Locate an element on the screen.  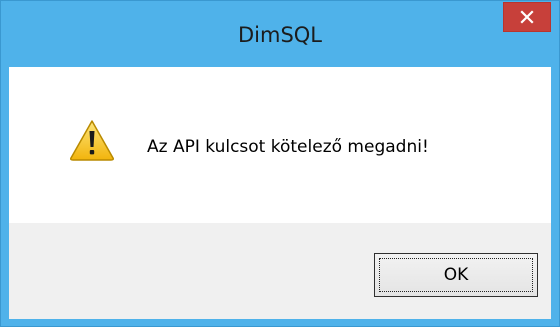
ok-button: OK is located at coordinates (456, 275).